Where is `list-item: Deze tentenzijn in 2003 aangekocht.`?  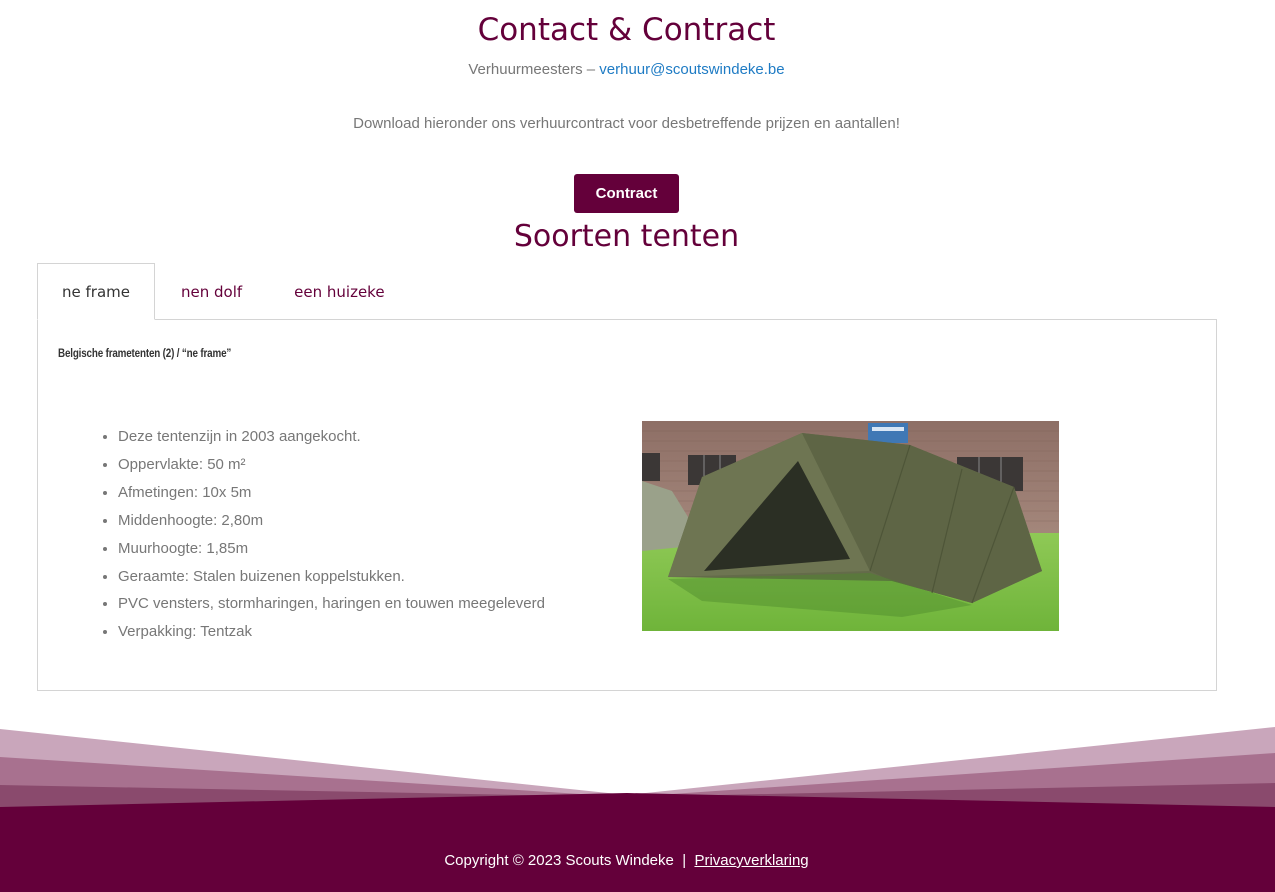 list-item: Deze tentenzijn in 2003 aangekocht. is located at coordinates (331, 437).